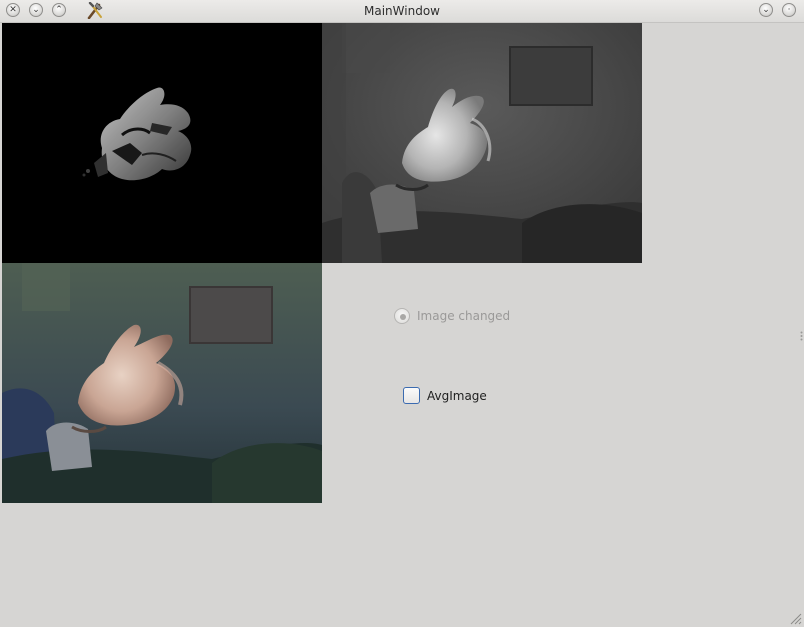 The height and width of the screenshot is (627, 804). I want to click on radio-checked-dot, so click(403, 317).